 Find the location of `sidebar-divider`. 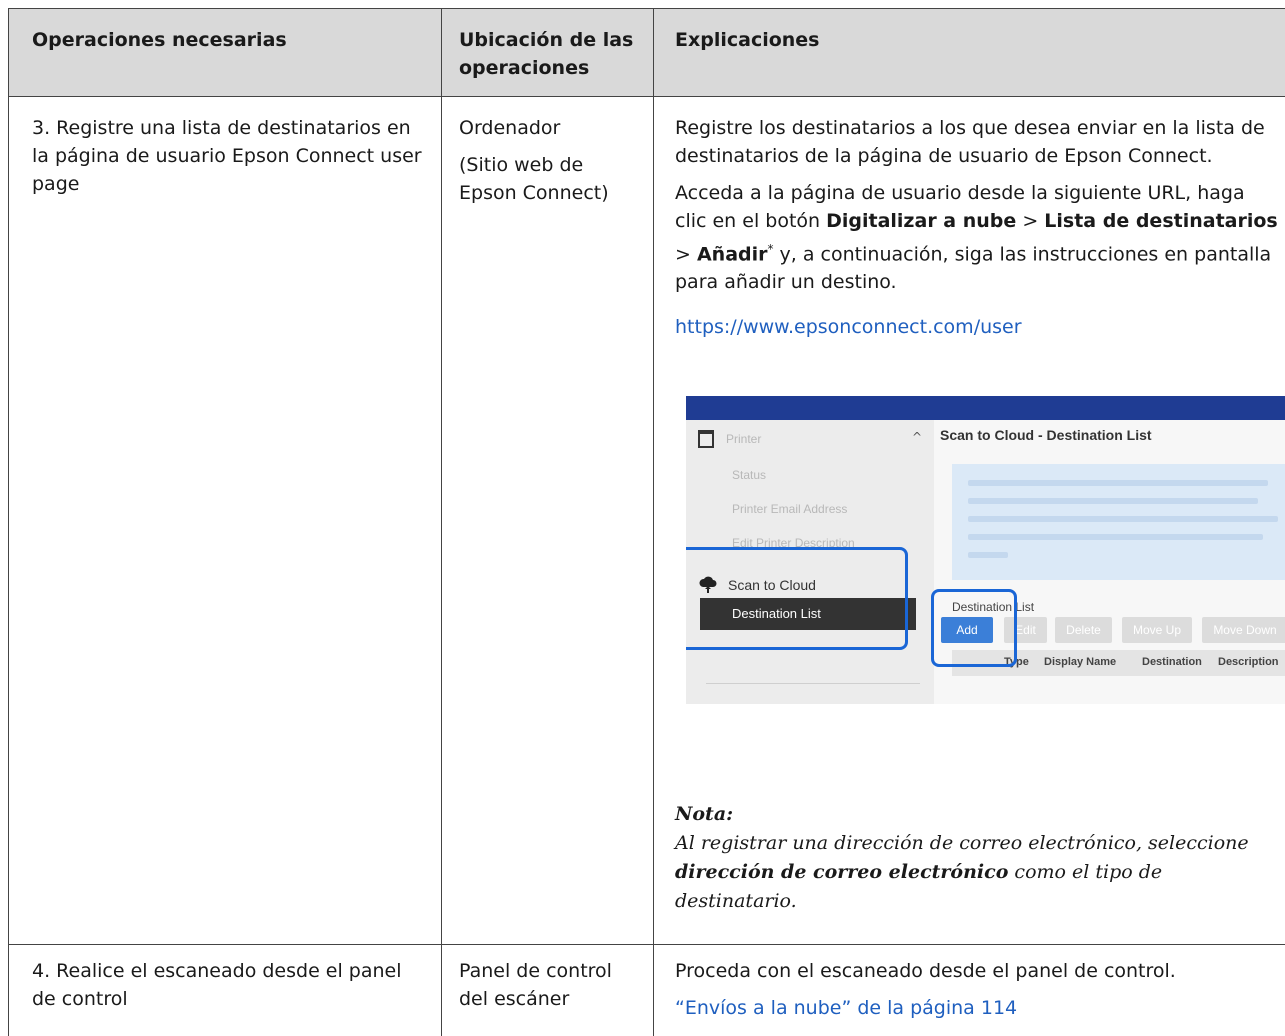

sidebar-divider is located at coordinates (813, 683).